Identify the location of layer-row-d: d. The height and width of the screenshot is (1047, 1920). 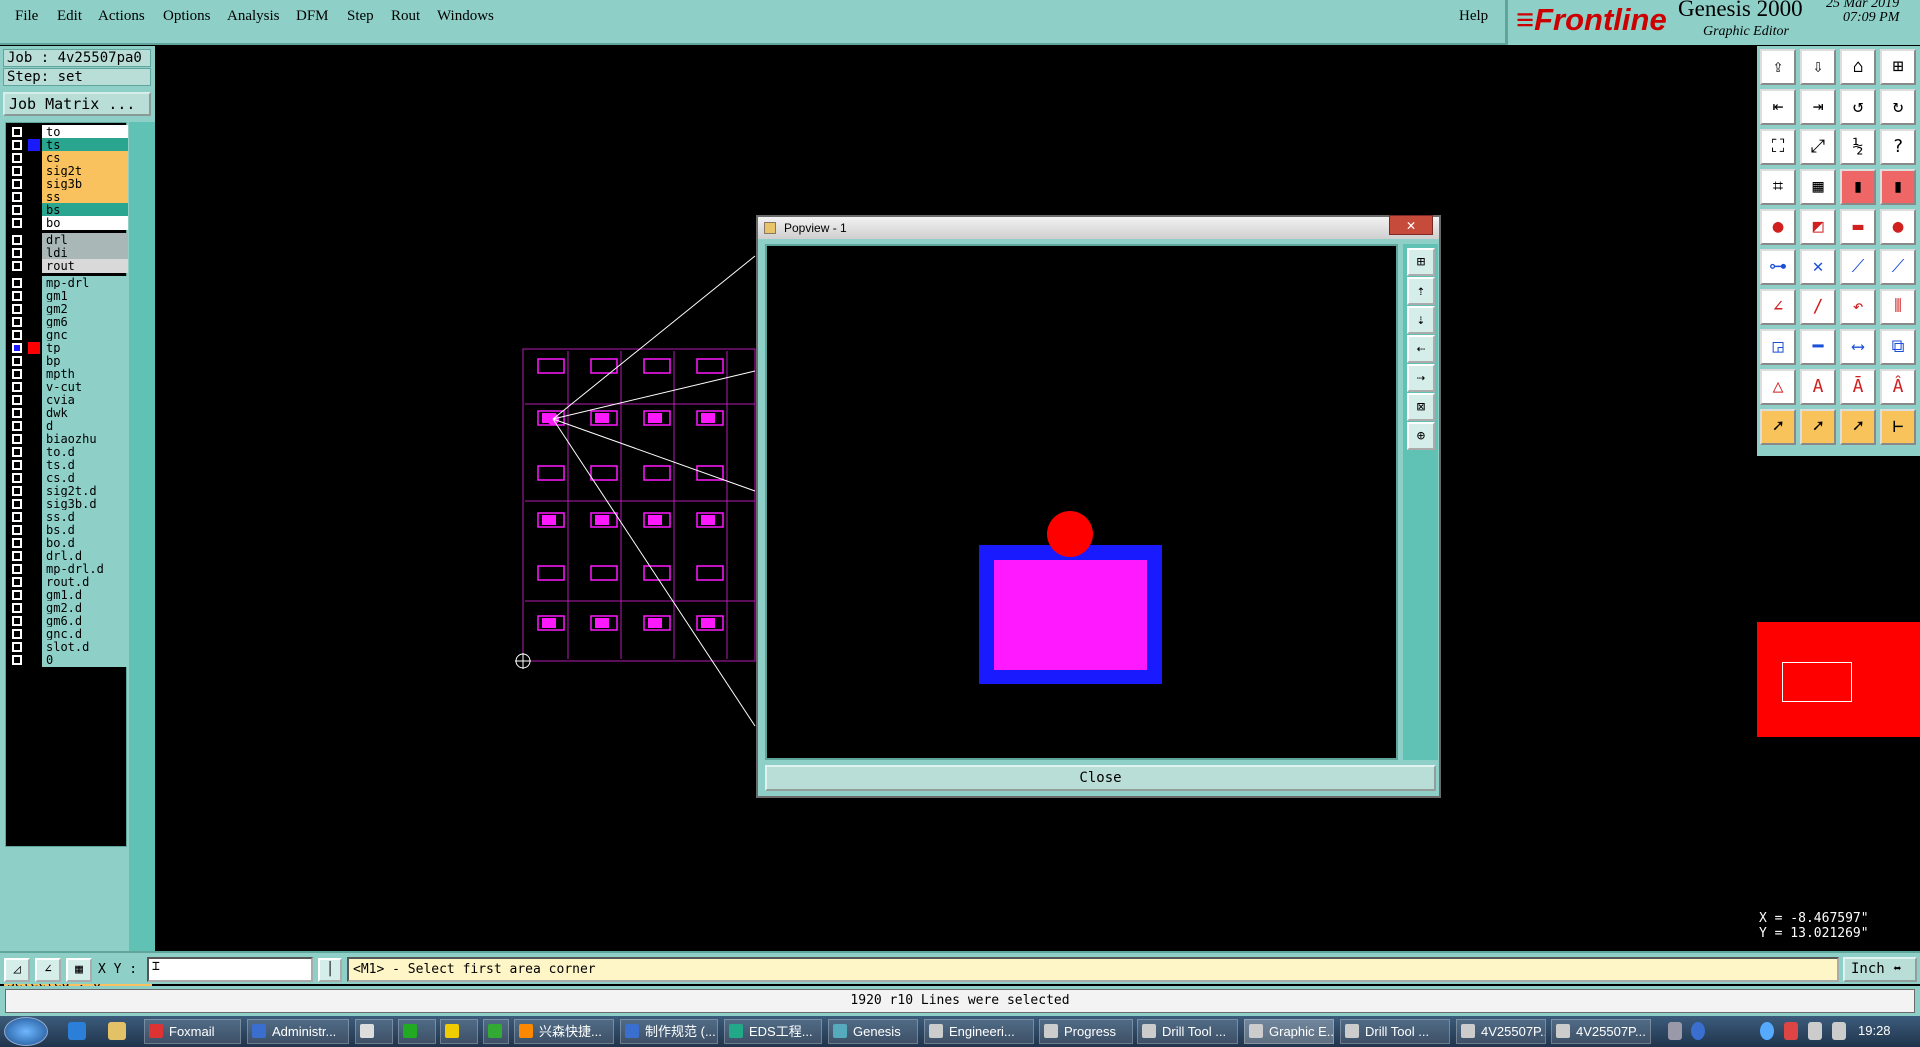
(67, 426).